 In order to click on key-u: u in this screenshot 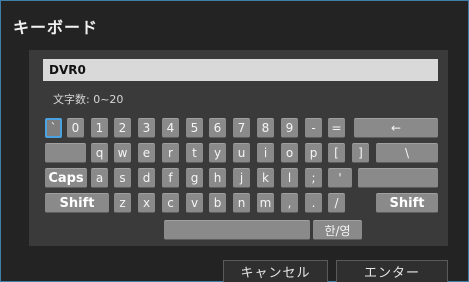, I will do `click(241, 153)`.